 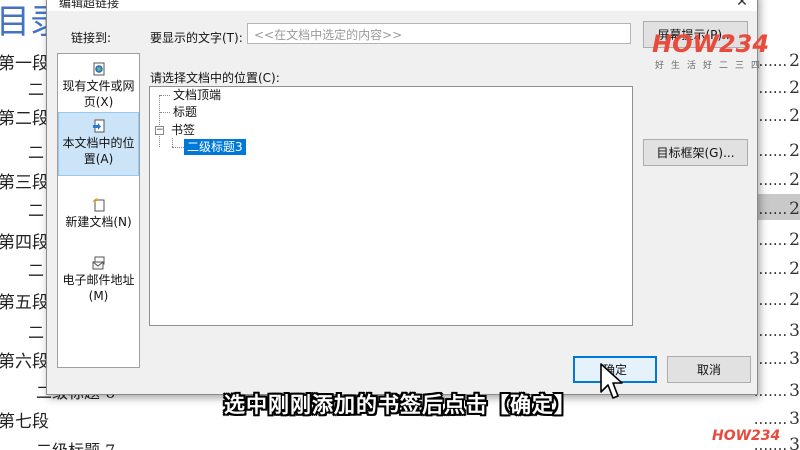 What do you see at coordinates (98, 222) in the screenshot?
I see `link-option-label: 新建文档(N)` at bounding box center [98, 222].